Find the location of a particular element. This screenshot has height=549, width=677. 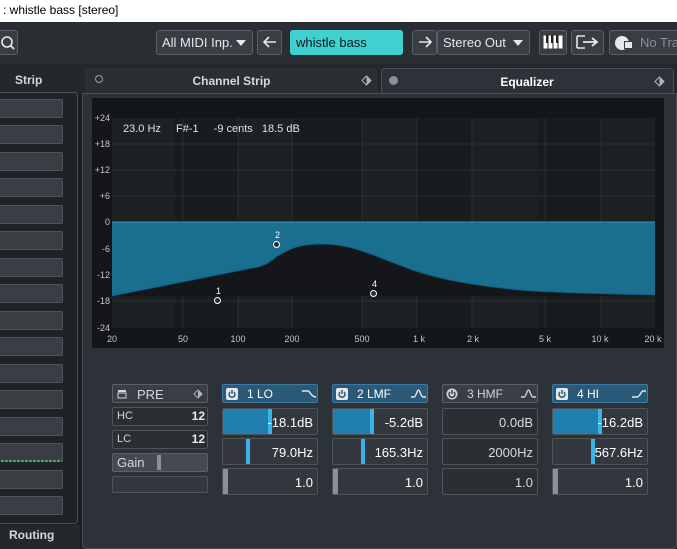

output-arrow-button is located at coordinates (424, 42).